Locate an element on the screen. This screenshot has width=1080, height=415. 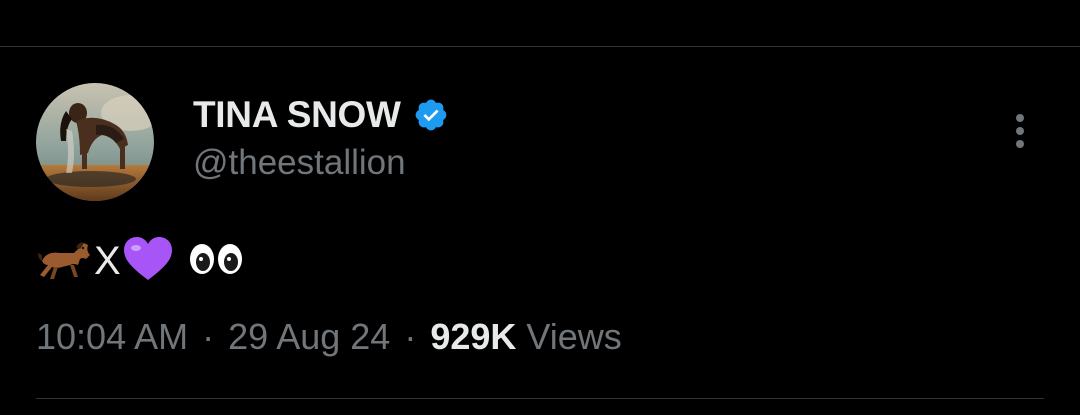
avatar is located at coordinates (95, 142).